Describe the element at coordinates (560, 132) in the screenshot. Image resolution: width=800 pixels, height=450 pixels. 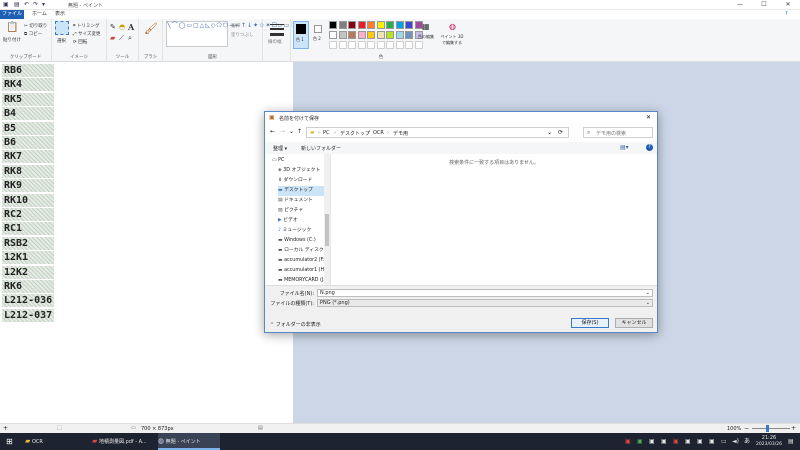
I see `refresh-icon: ⟳` at that location.